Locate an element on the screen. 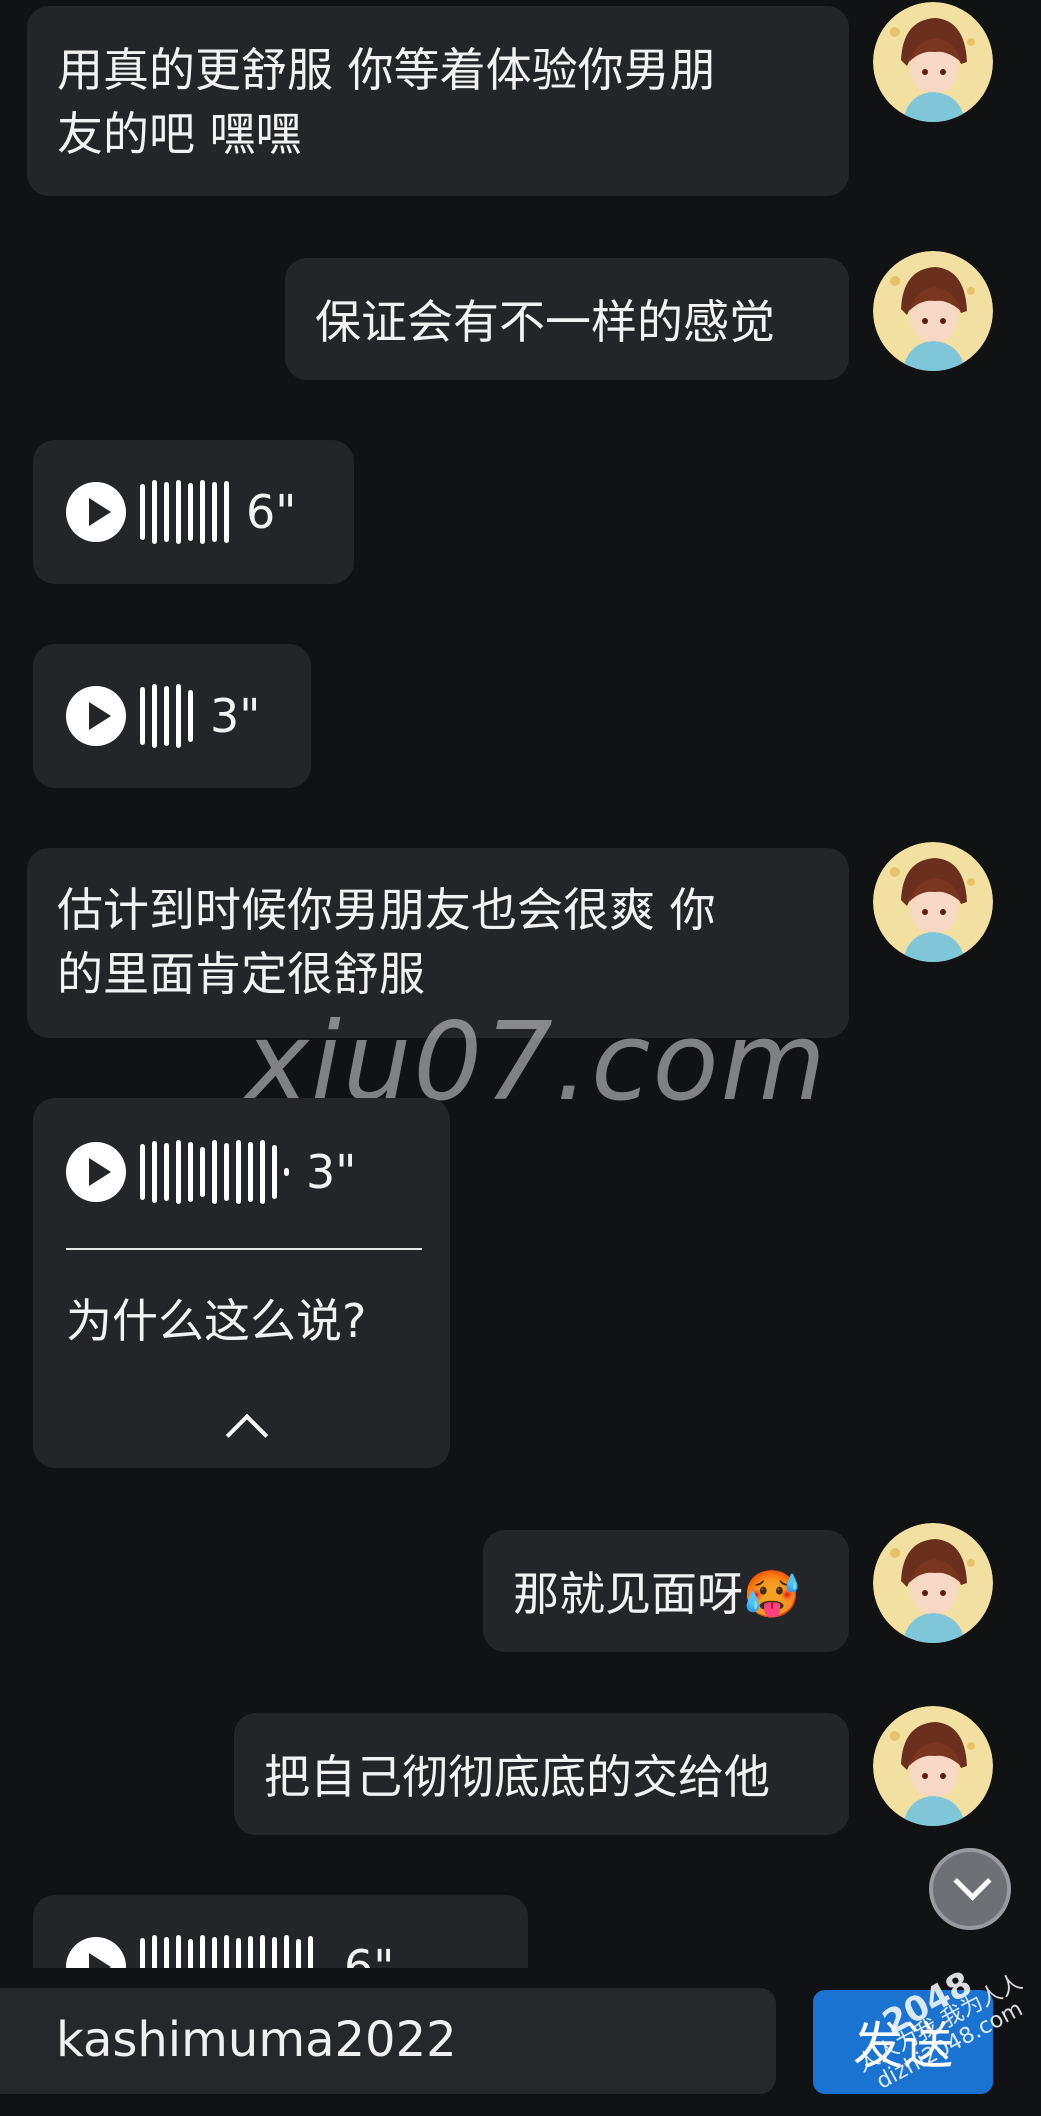 The image size is (1041, 2116). message-text: 那就见面呀🥵 is located at coordinates (657, 1594).